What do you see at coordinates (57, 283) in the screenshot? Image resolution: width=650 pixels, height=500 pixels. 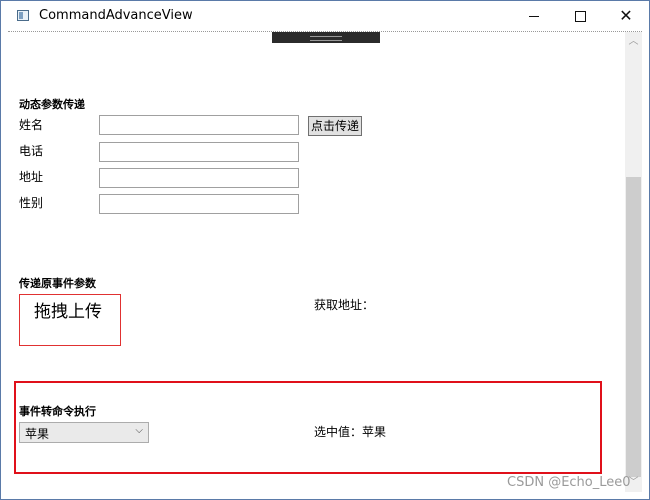 I see `section-title-event-args: 传递原事件参数` at bounding box center [57, 283].